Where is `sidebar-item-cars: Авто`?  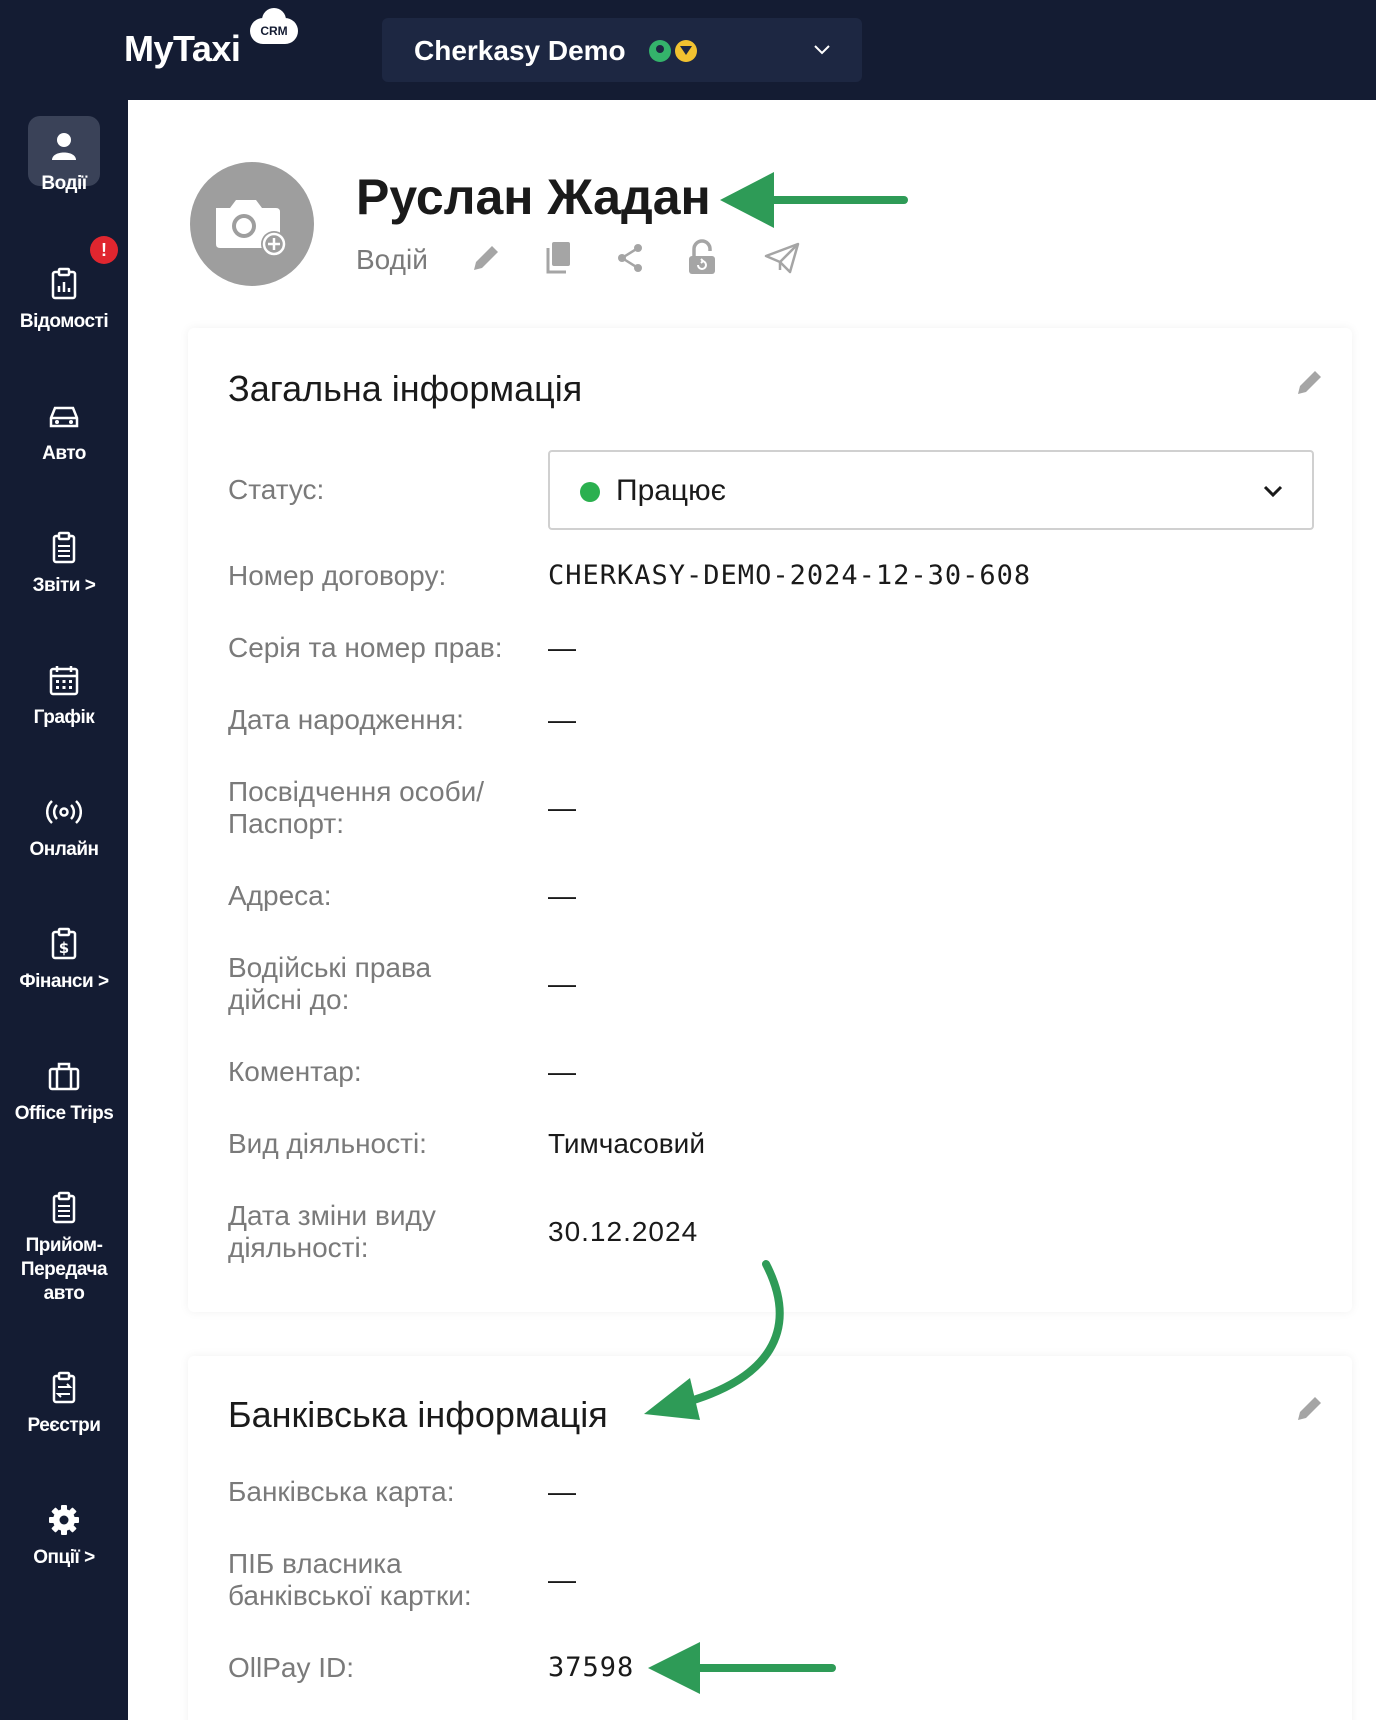
sidebar-item-cars: Авто is located at coordinates (64, 432).